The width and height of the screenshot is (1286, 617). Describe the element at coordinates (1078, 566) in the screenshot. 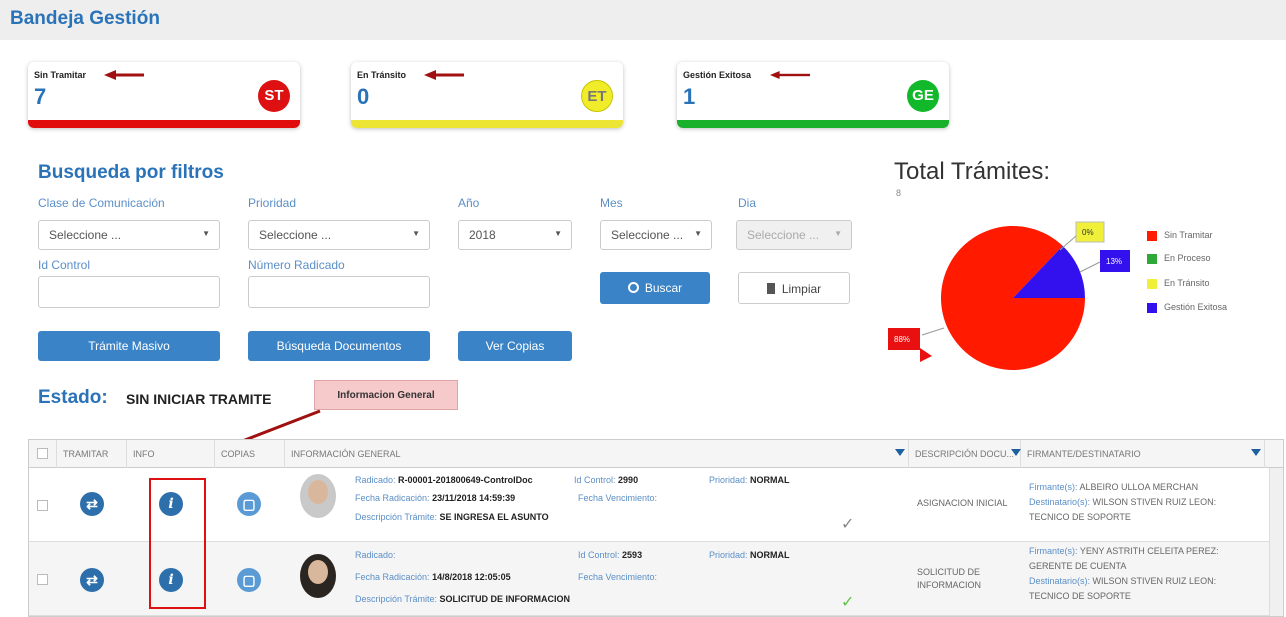

I see `firmante-cargo-line: GERENTE DE CUENTA` at that location.